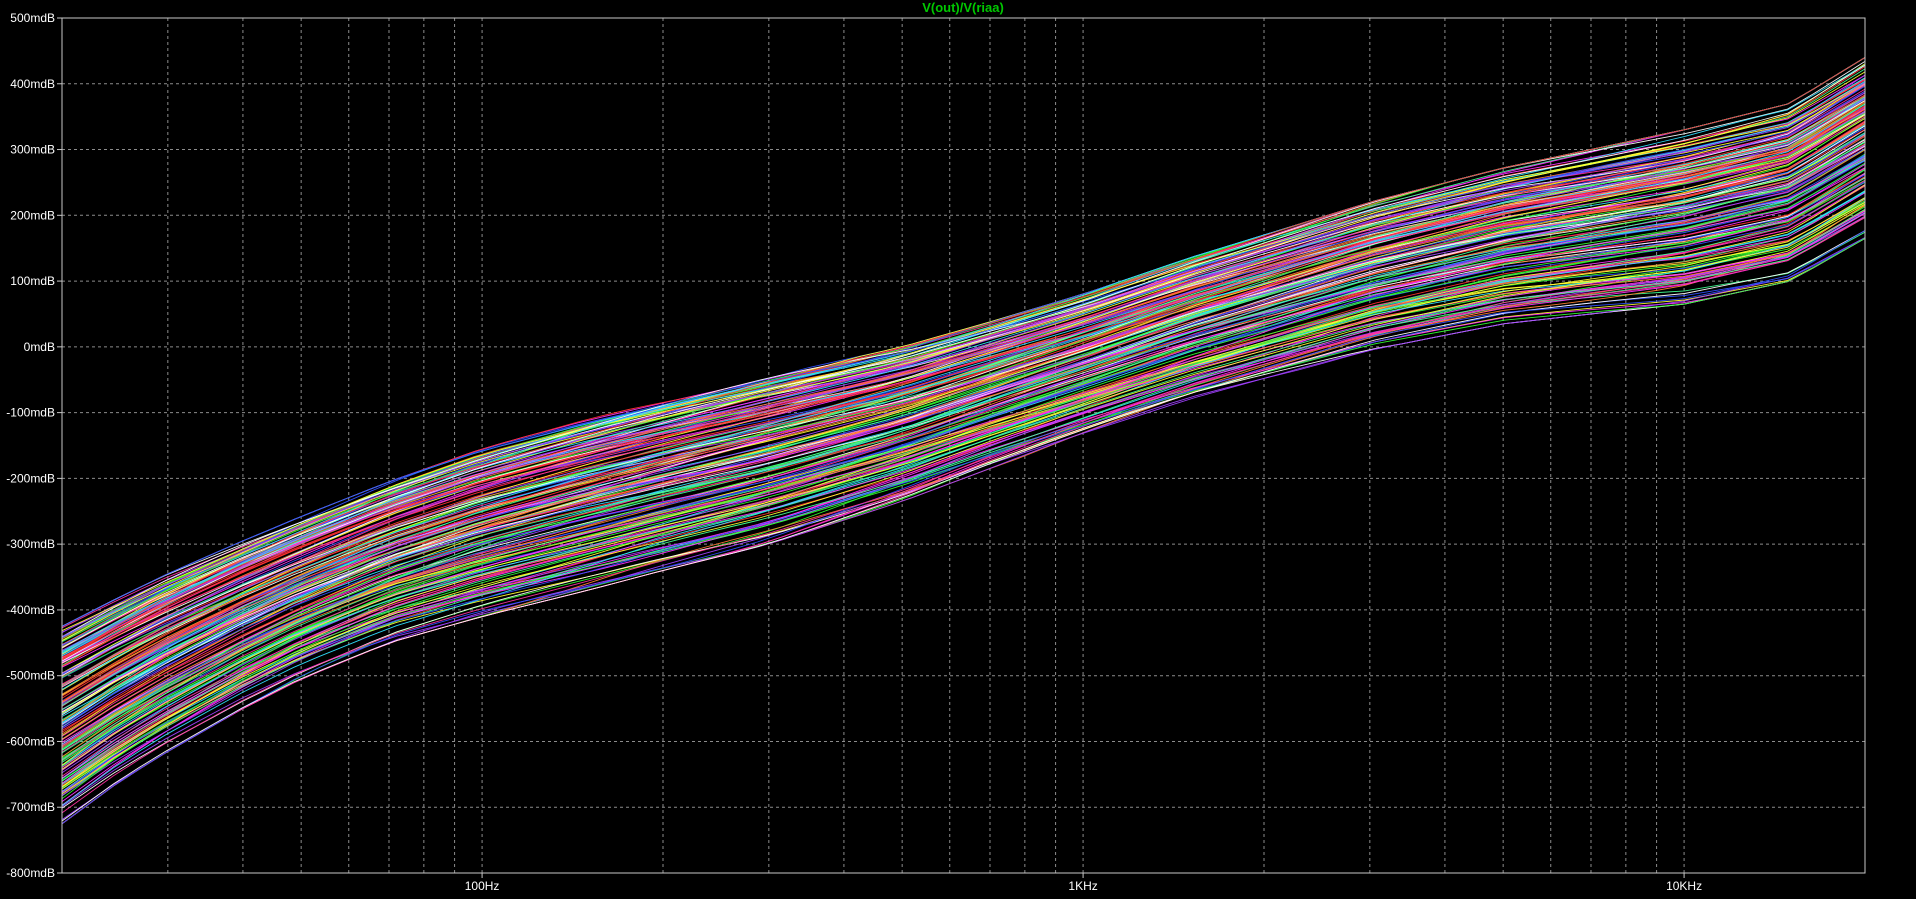 The image size is (1916, 899). What do you see at coordinates (1684, 886) in the screenshot?
I see `x-tick-label: 10KHz` at bounding box center [1684, 886].